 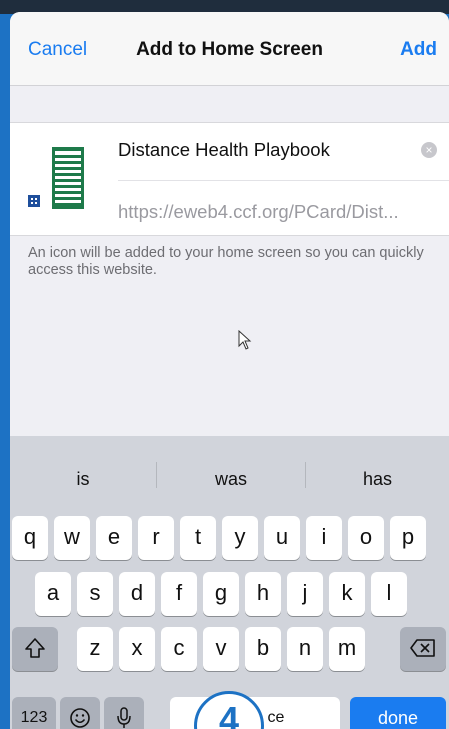 I want to click on navigation-bar: Cancel Add to Home Screen Add, so click(x=229, y=49).